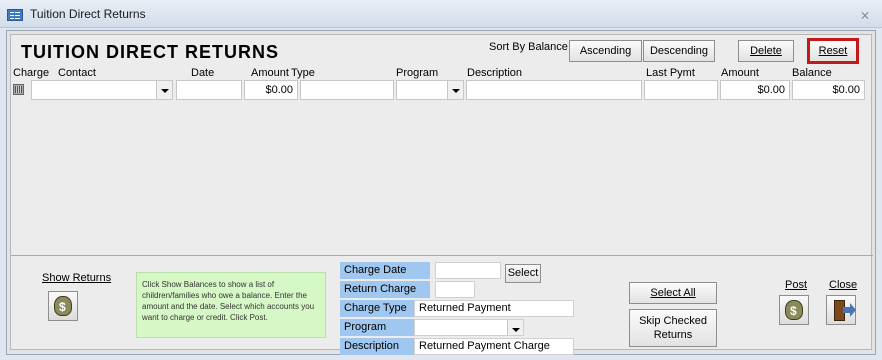 This screenshot has height=360, width=882. What do you see at coordinates (31, 73) in the screenshot?
I see `column-header-charge: Charge` at bounding box center [31, 73].